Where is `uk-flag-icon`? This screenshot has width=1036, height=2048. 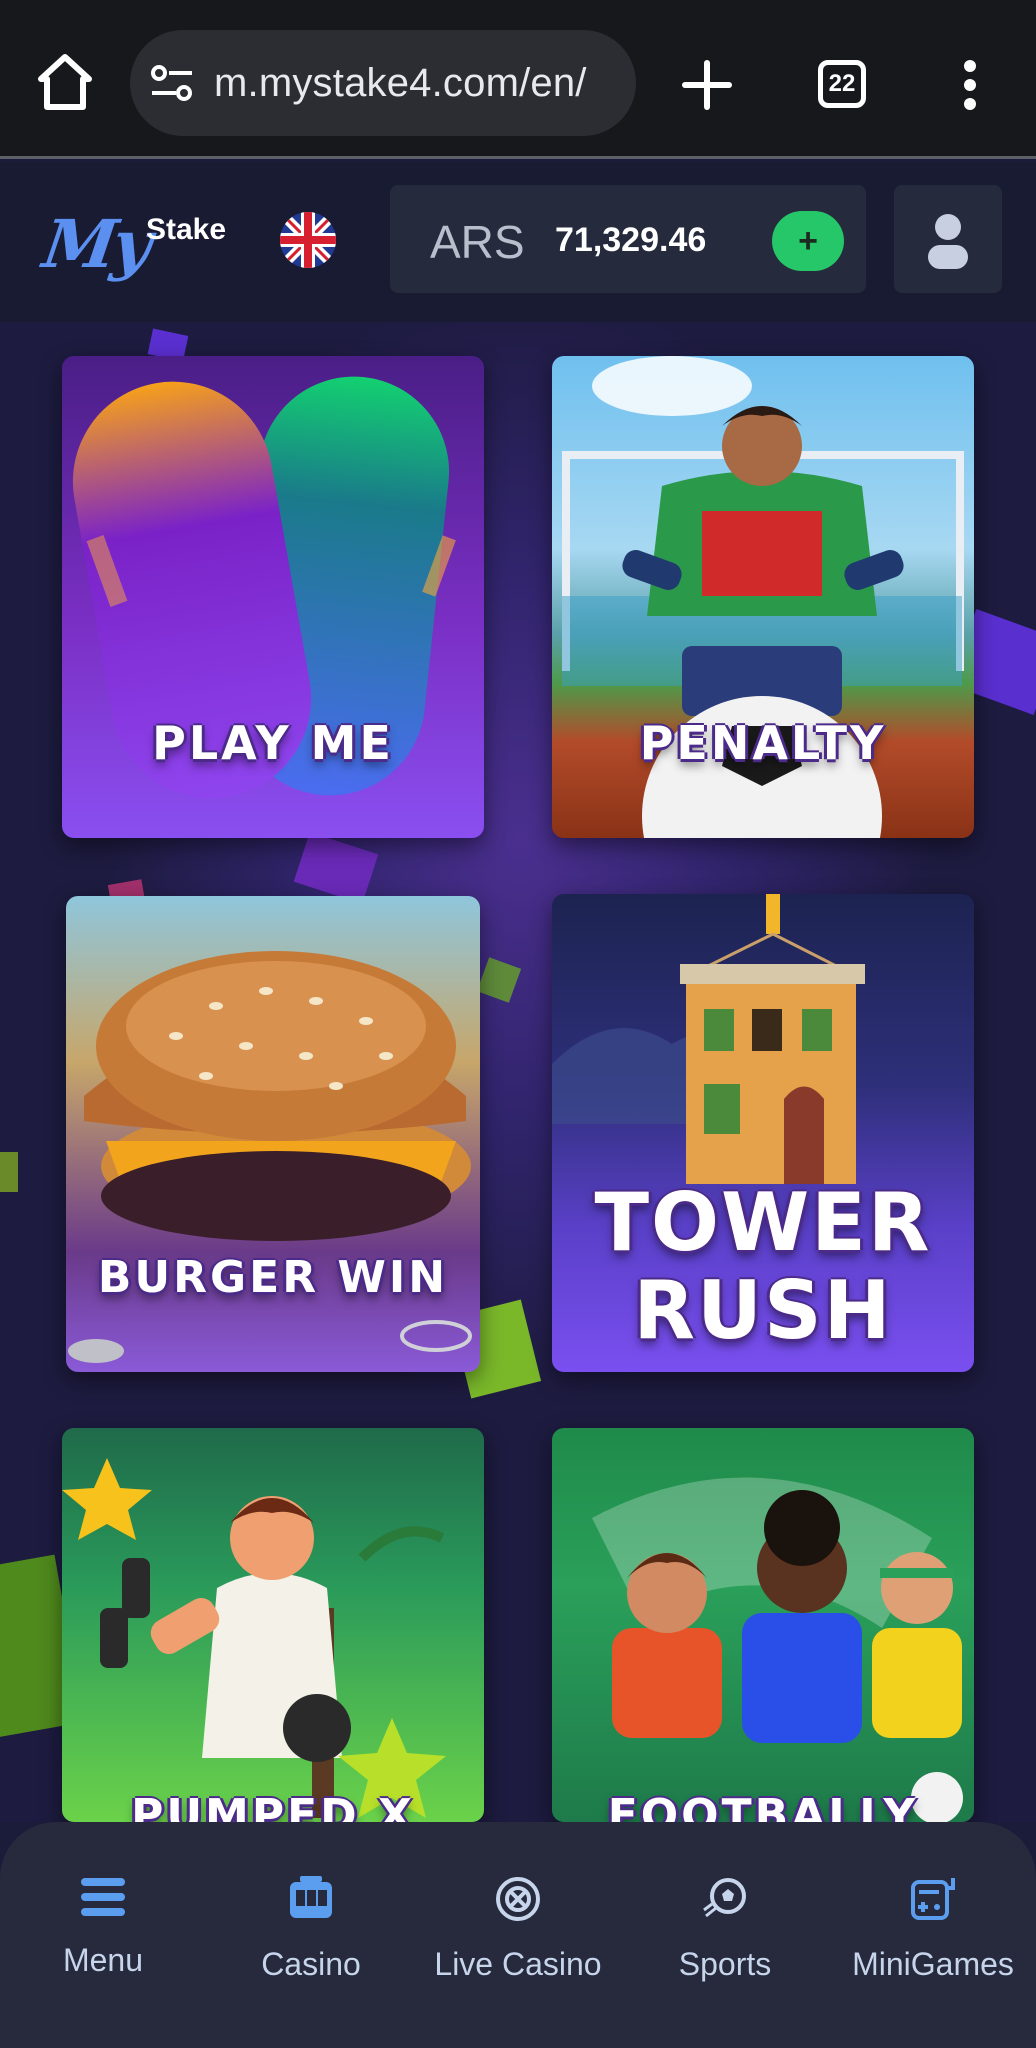
uk-flag-icon is located at coordinates (308, 240).